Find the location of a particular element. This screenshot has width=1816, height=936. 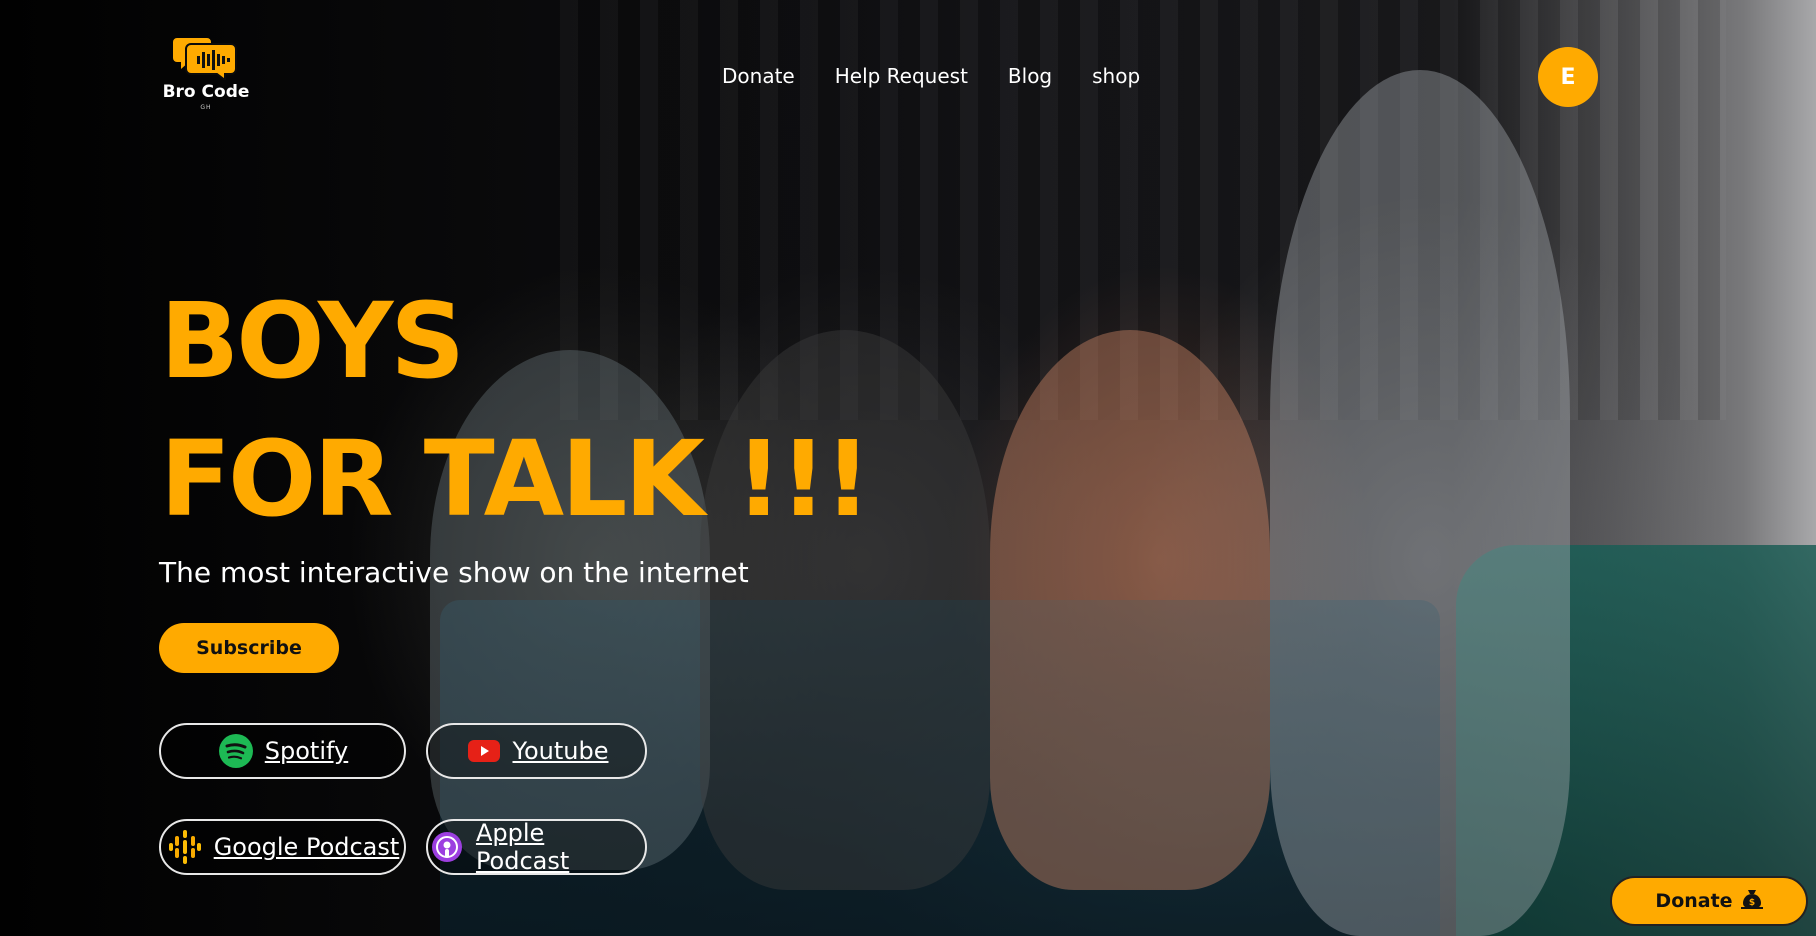

nav-donate: Donate is located at coordinates (758, 76).